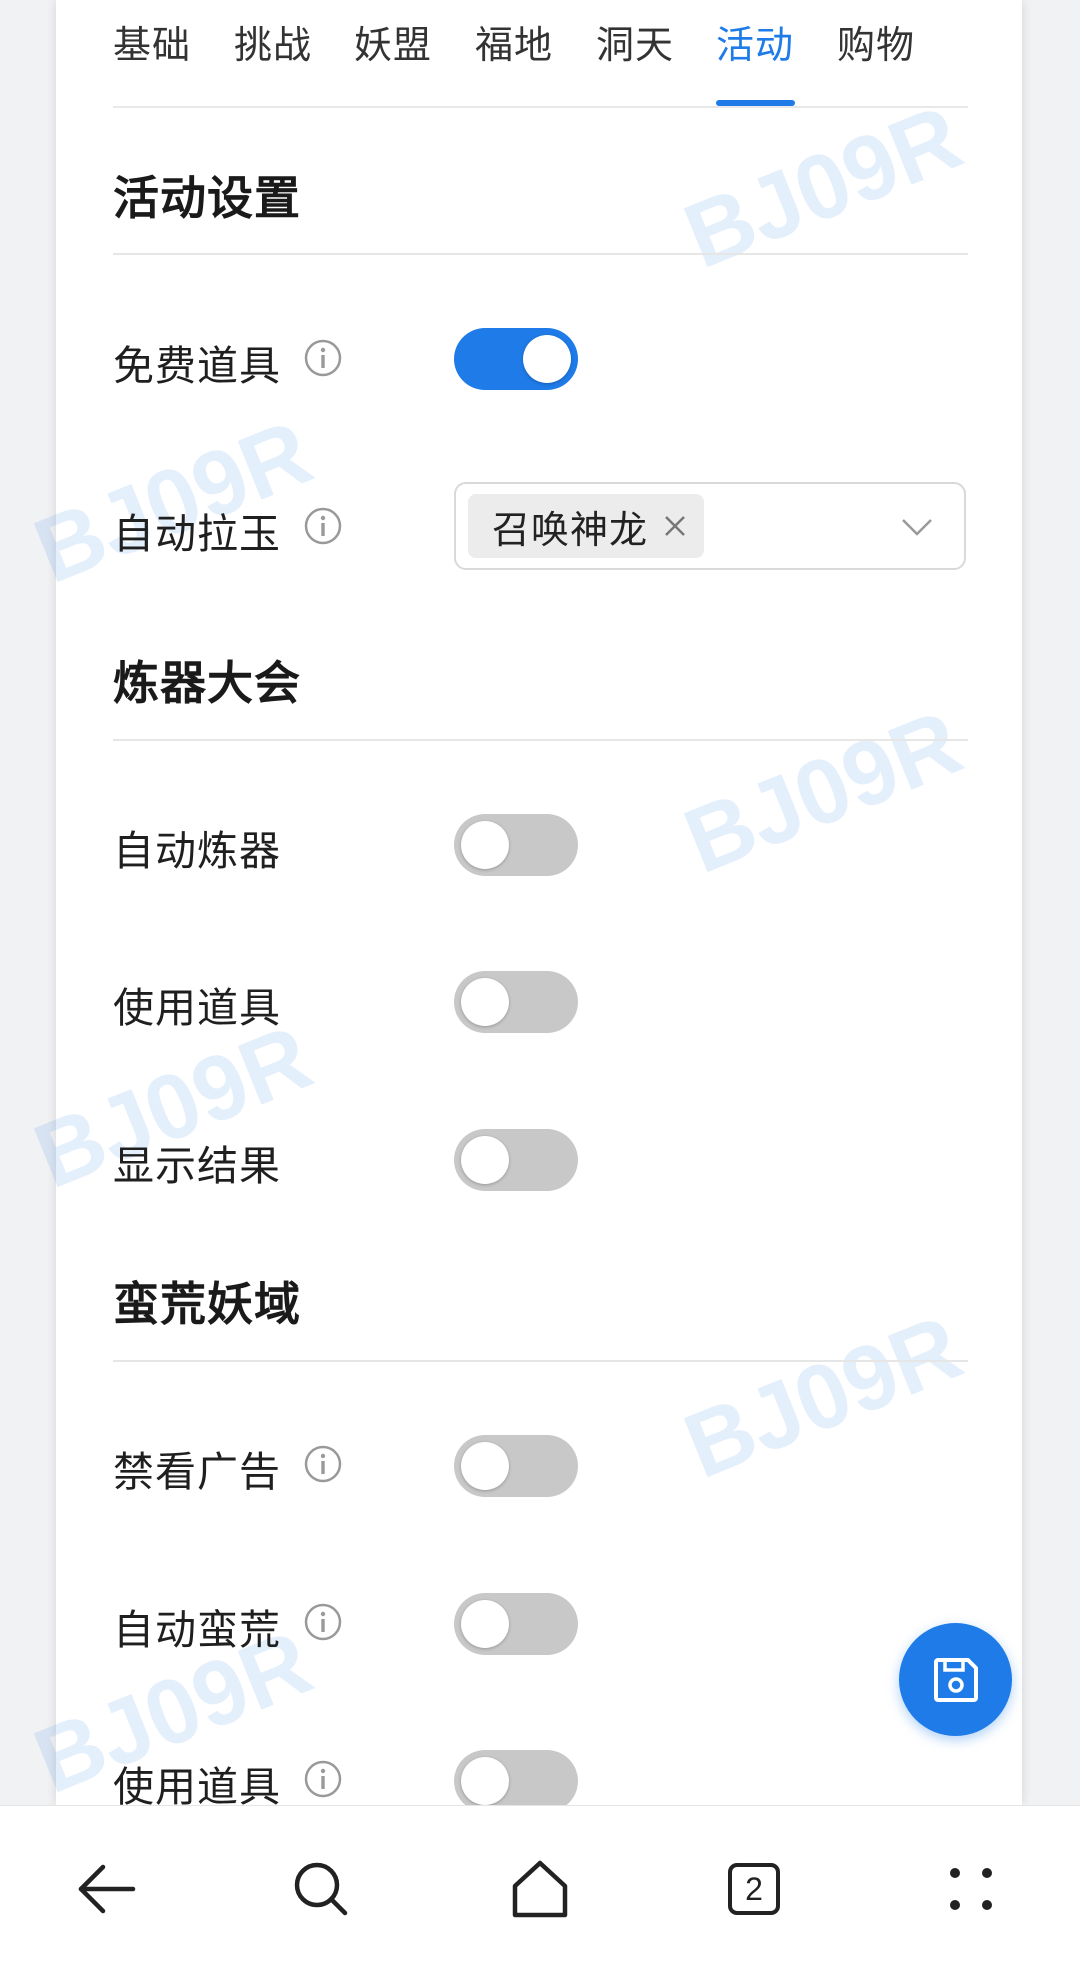  What do you see at coordinates (540, 107) in the screenshot?
I see `tabs-divider` at bounding box center [540, 107].